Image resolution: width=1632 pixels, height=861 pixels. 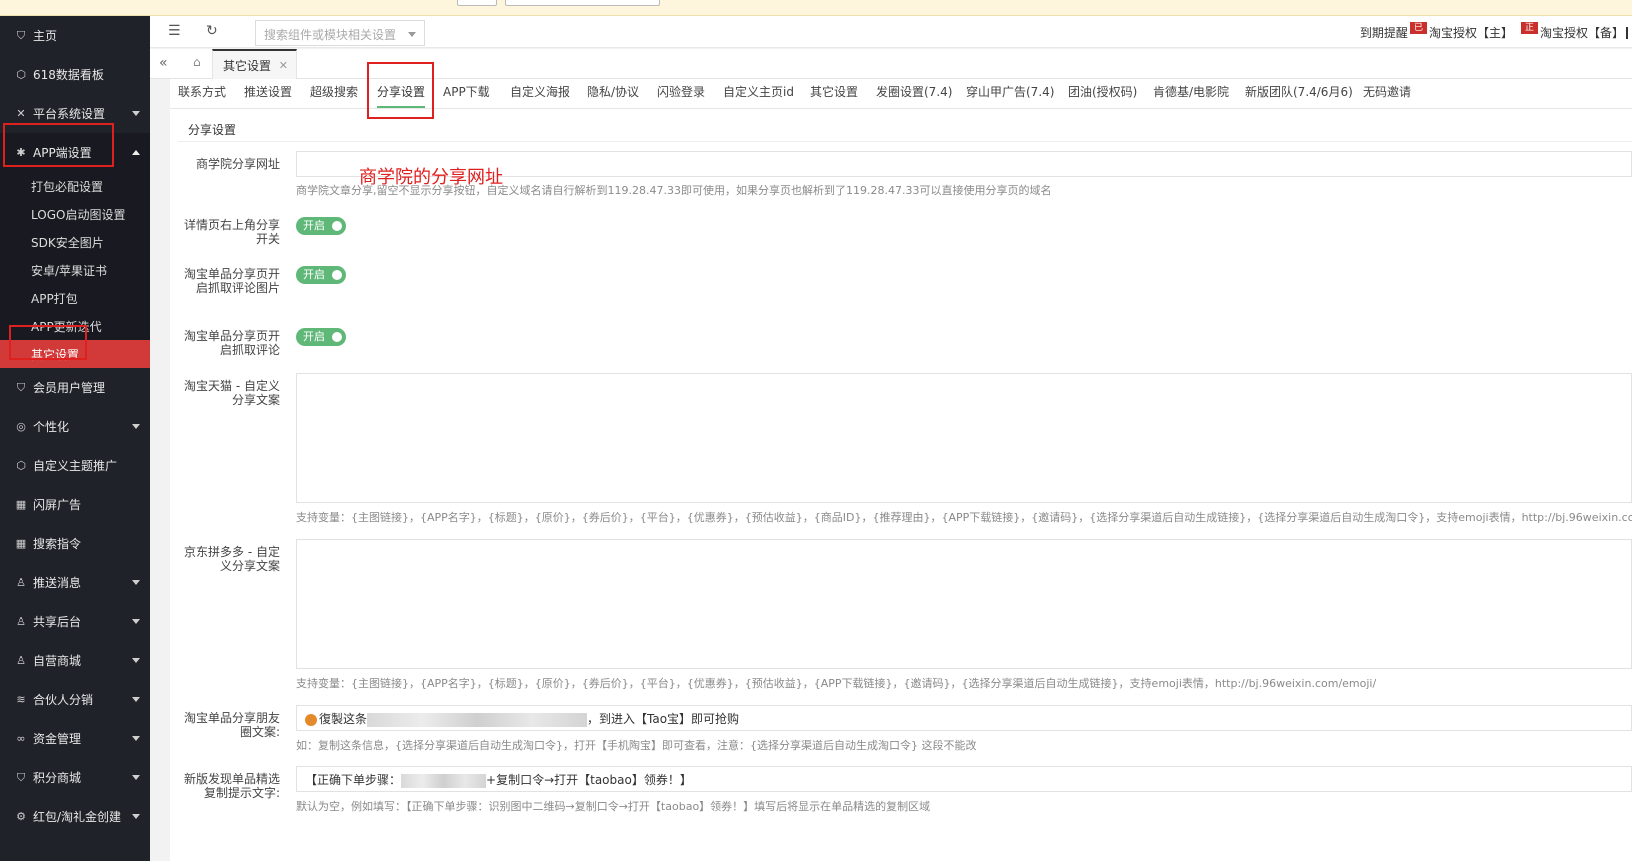 What do you see at coordinates (75, 214) in the screenshot?
I see `sidebar-subitem-logo-splash: LOGO启动图设置` at bounding box center [75, 214].